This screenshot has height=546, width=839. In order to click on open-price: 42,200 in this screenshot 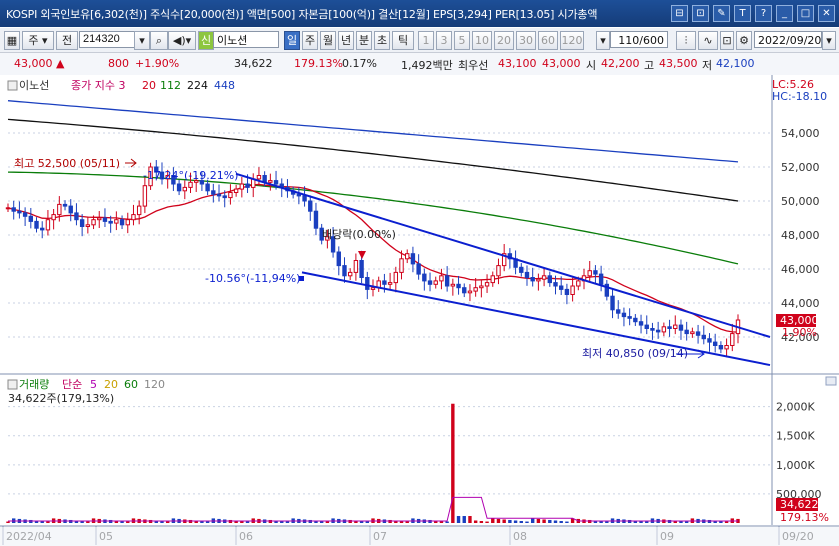, I will do `click(620, 63)`.